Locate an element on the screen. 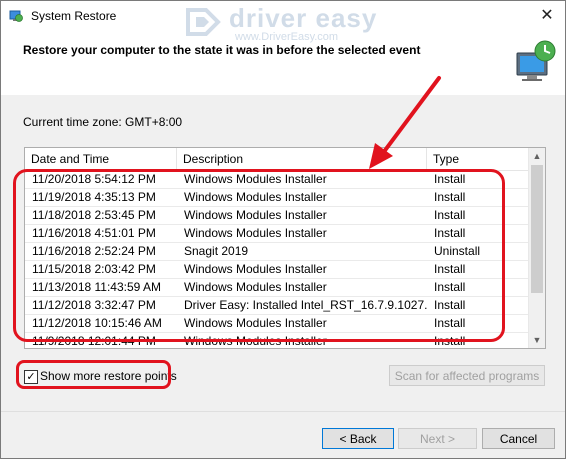  cell-date-time: 11/19/2018 4:35:13 PM is located at coordinates (94, 197).